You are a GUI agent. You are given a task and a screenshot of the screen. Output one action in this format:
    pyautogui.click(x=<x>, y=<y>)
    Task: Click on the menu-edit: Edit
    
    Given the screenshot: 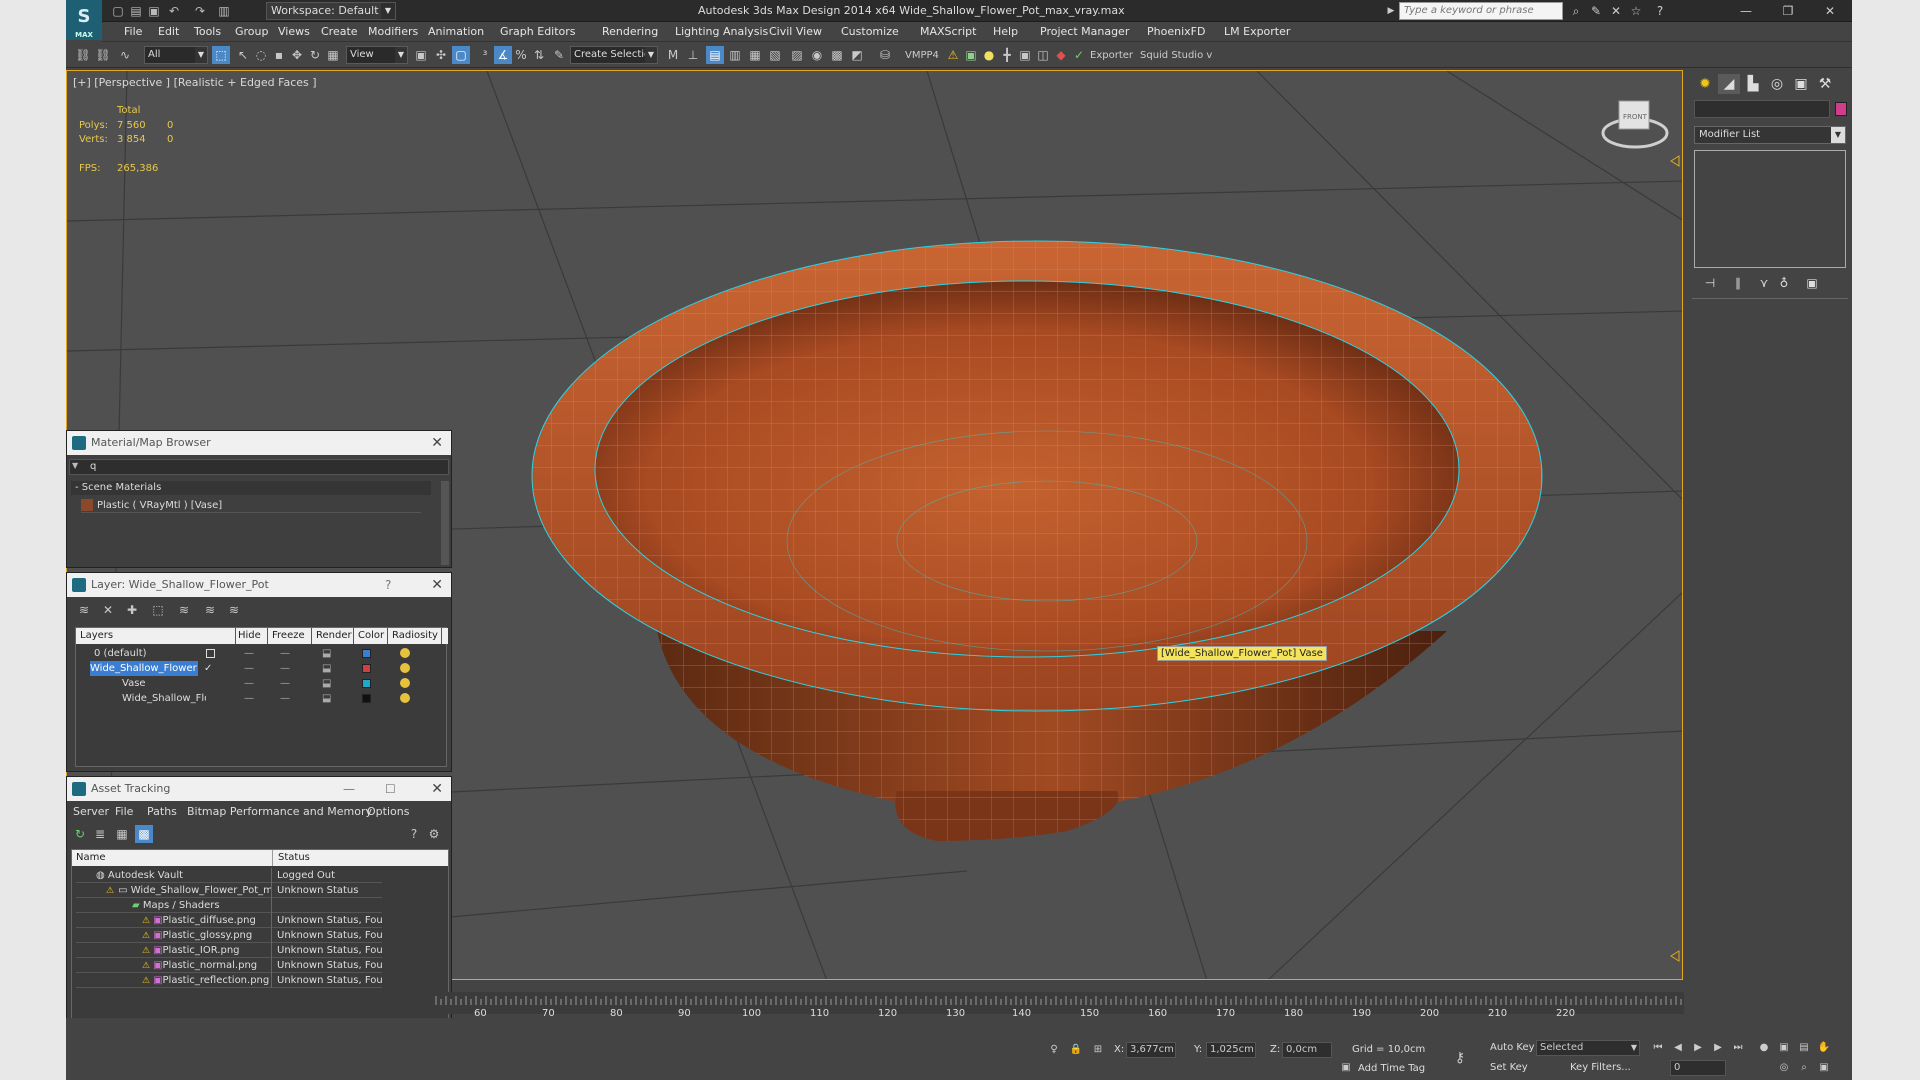 What is the action you would take?
    pyautogui.click(x=168, y=31)
    